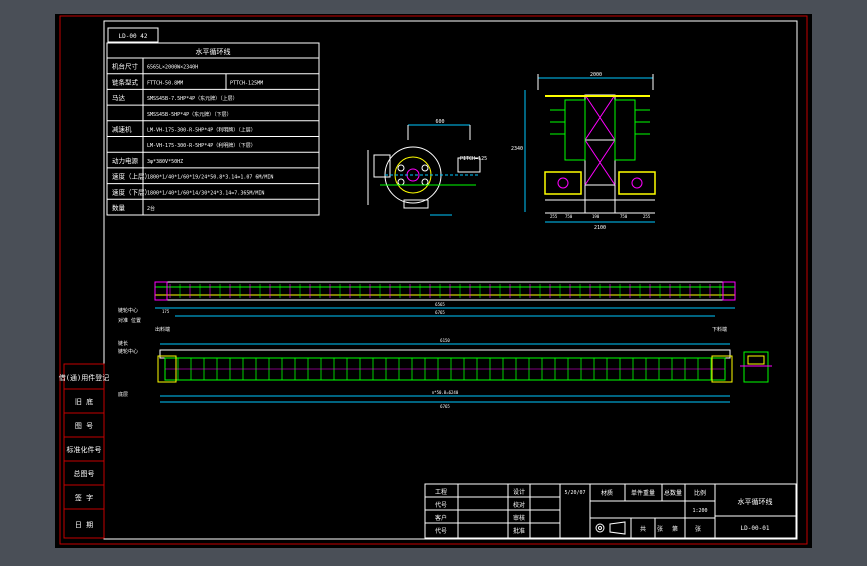  Describe the element at coordinates (129, 320) in the screenshot. I see `upper-label-b: 对准 位置` at that location.